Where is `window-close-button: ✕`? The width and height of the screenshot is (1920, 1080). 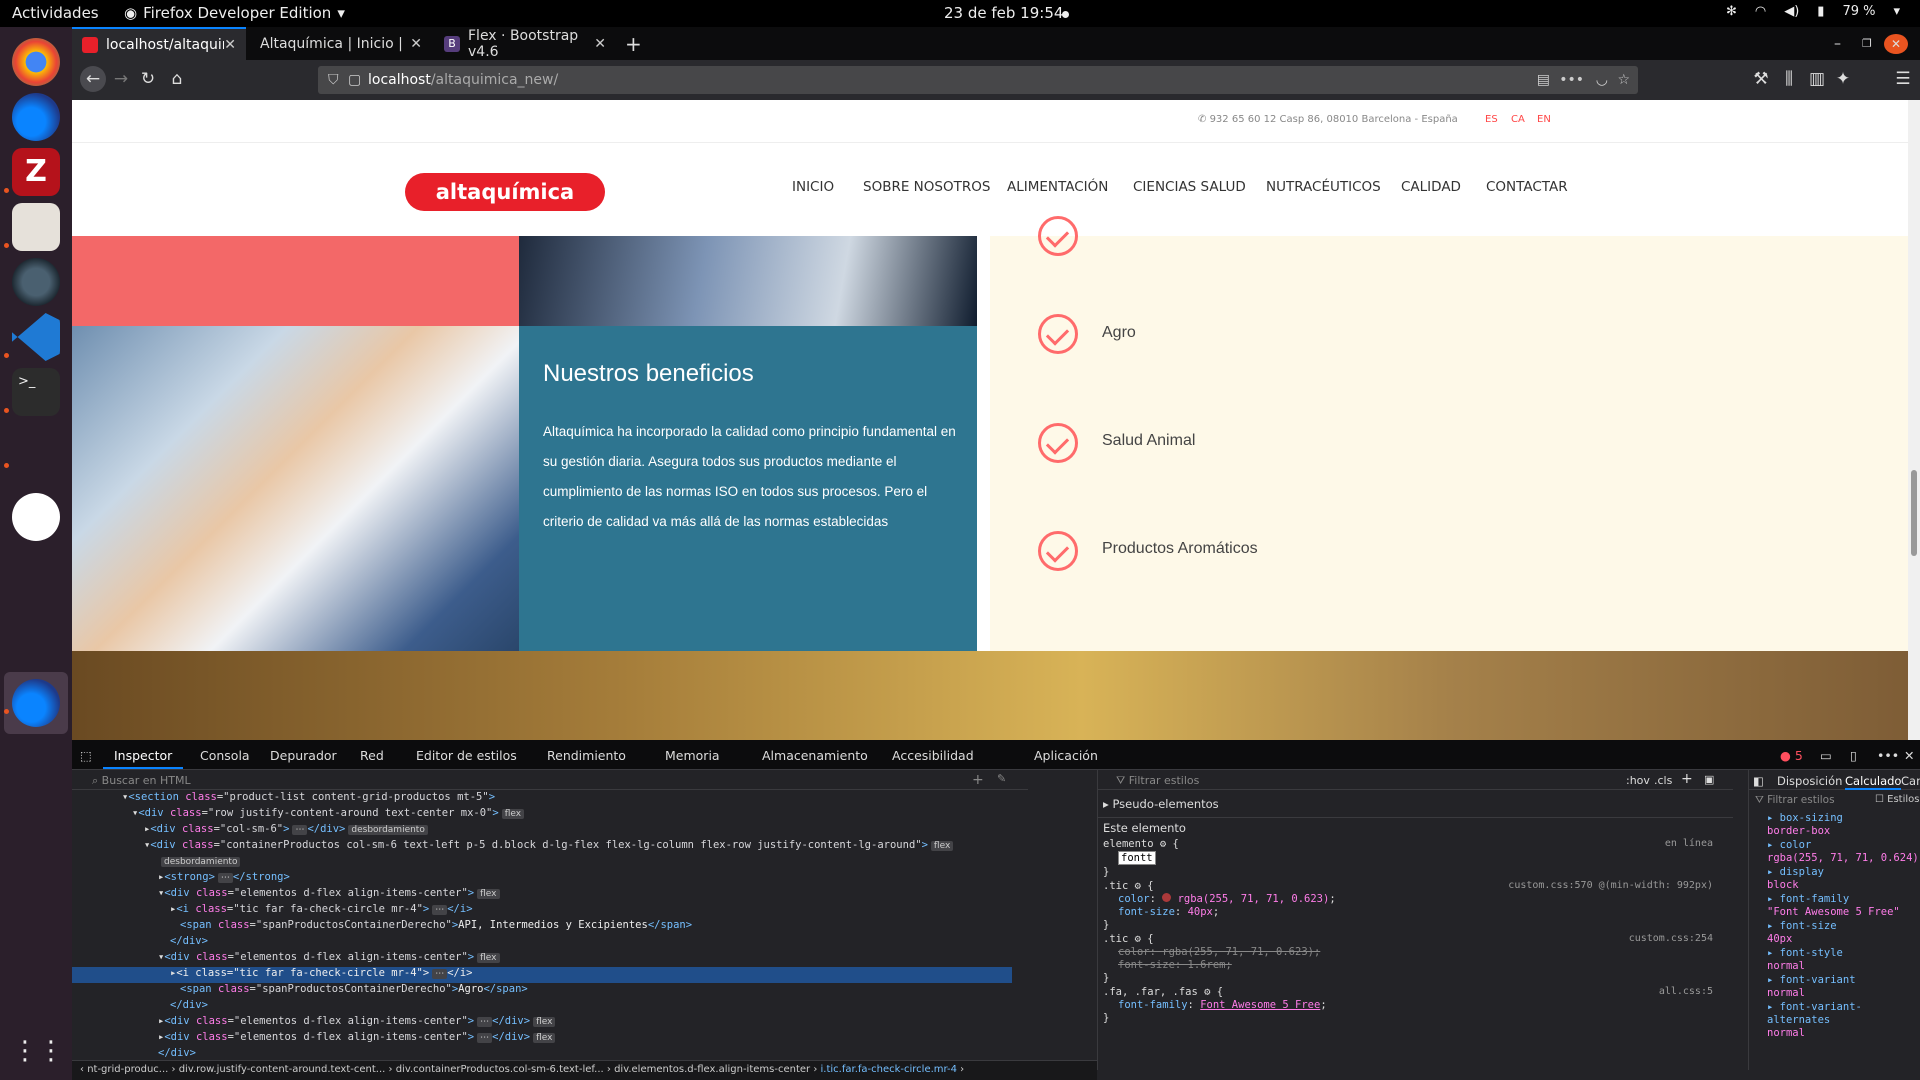 window-close-button: ✕ is located at coordinates (1896, 44).